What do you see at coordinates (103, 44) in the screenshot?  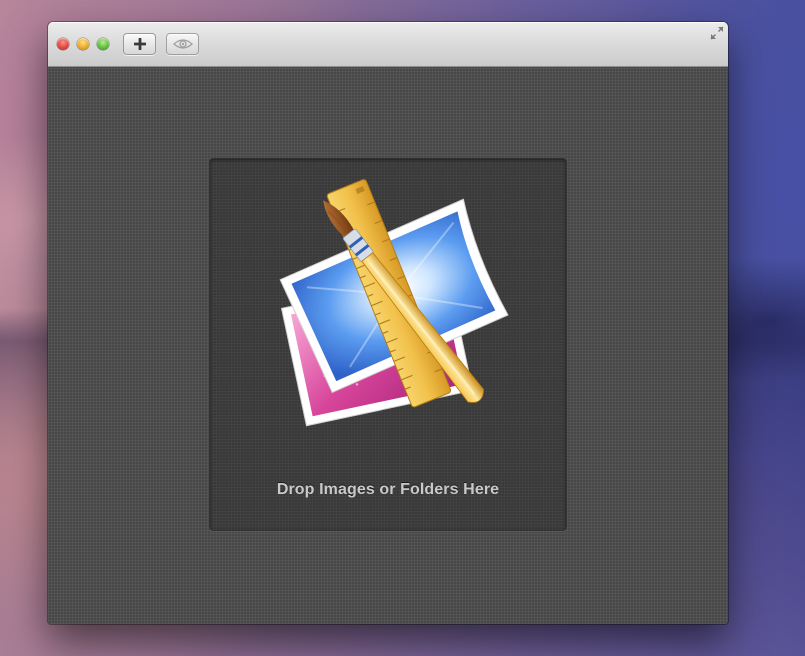 I see `zoom-window-button` at bounding box center [103, 44].